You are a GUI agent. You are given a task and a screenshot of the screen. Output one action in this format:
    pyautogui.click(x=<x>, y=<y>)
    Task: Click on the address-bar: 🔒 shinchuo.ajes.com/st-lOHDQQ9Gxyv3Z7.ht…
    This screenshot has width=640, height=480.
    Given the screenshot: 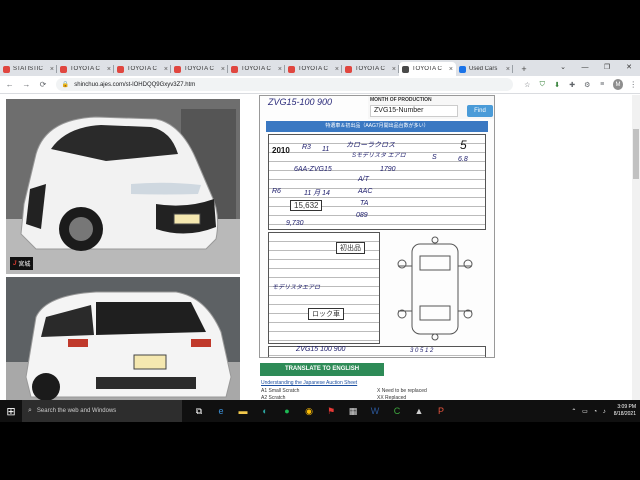 What is the action you would take?
    pyautogui.click(x=284, y=84)
    